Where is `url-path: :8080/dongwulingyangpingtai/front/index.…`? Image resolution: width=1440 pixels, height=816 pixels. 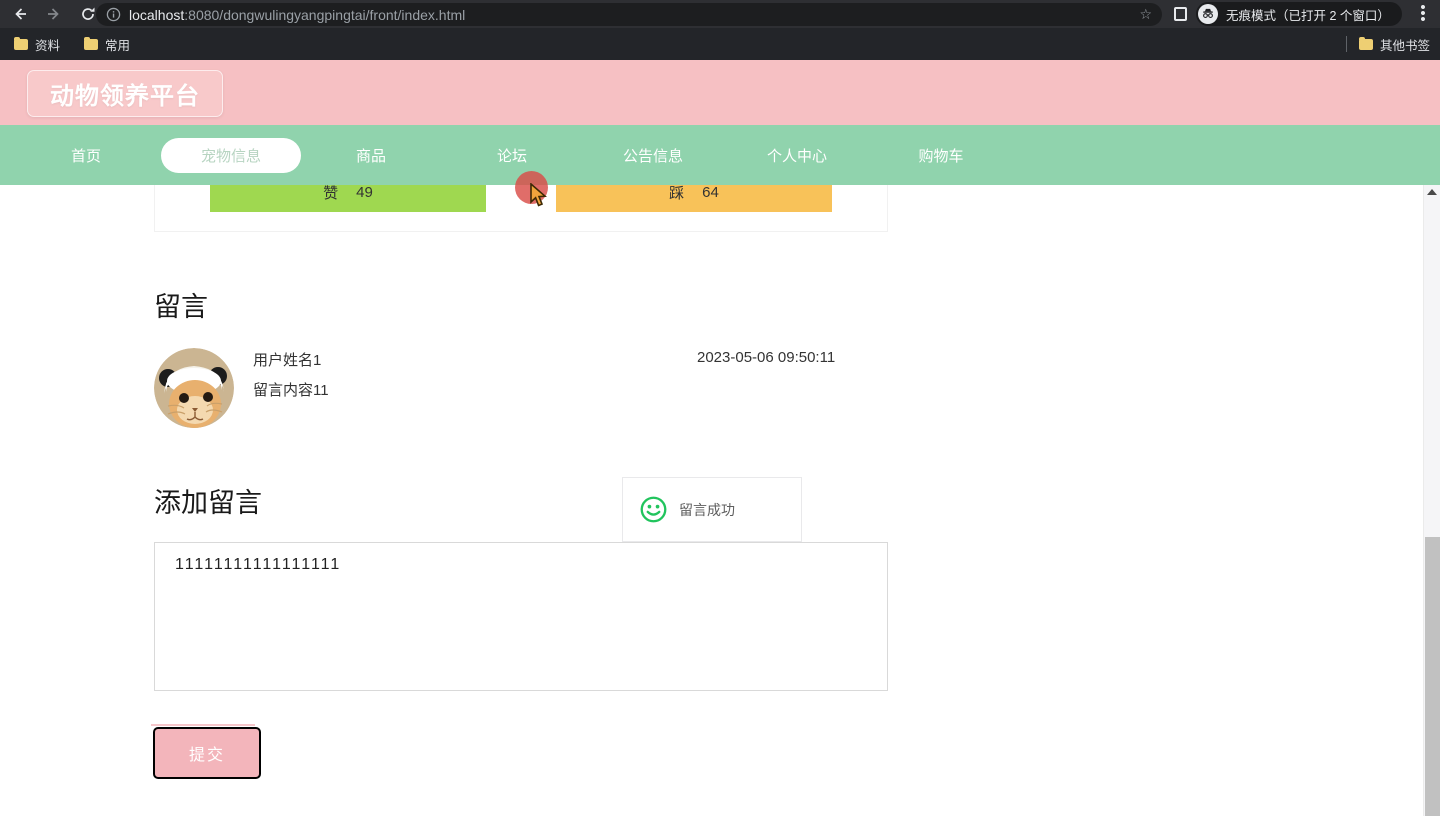 url-path: :8080/dongwulingyangpingtai/front/index.… is located at coordinates (325, 14).